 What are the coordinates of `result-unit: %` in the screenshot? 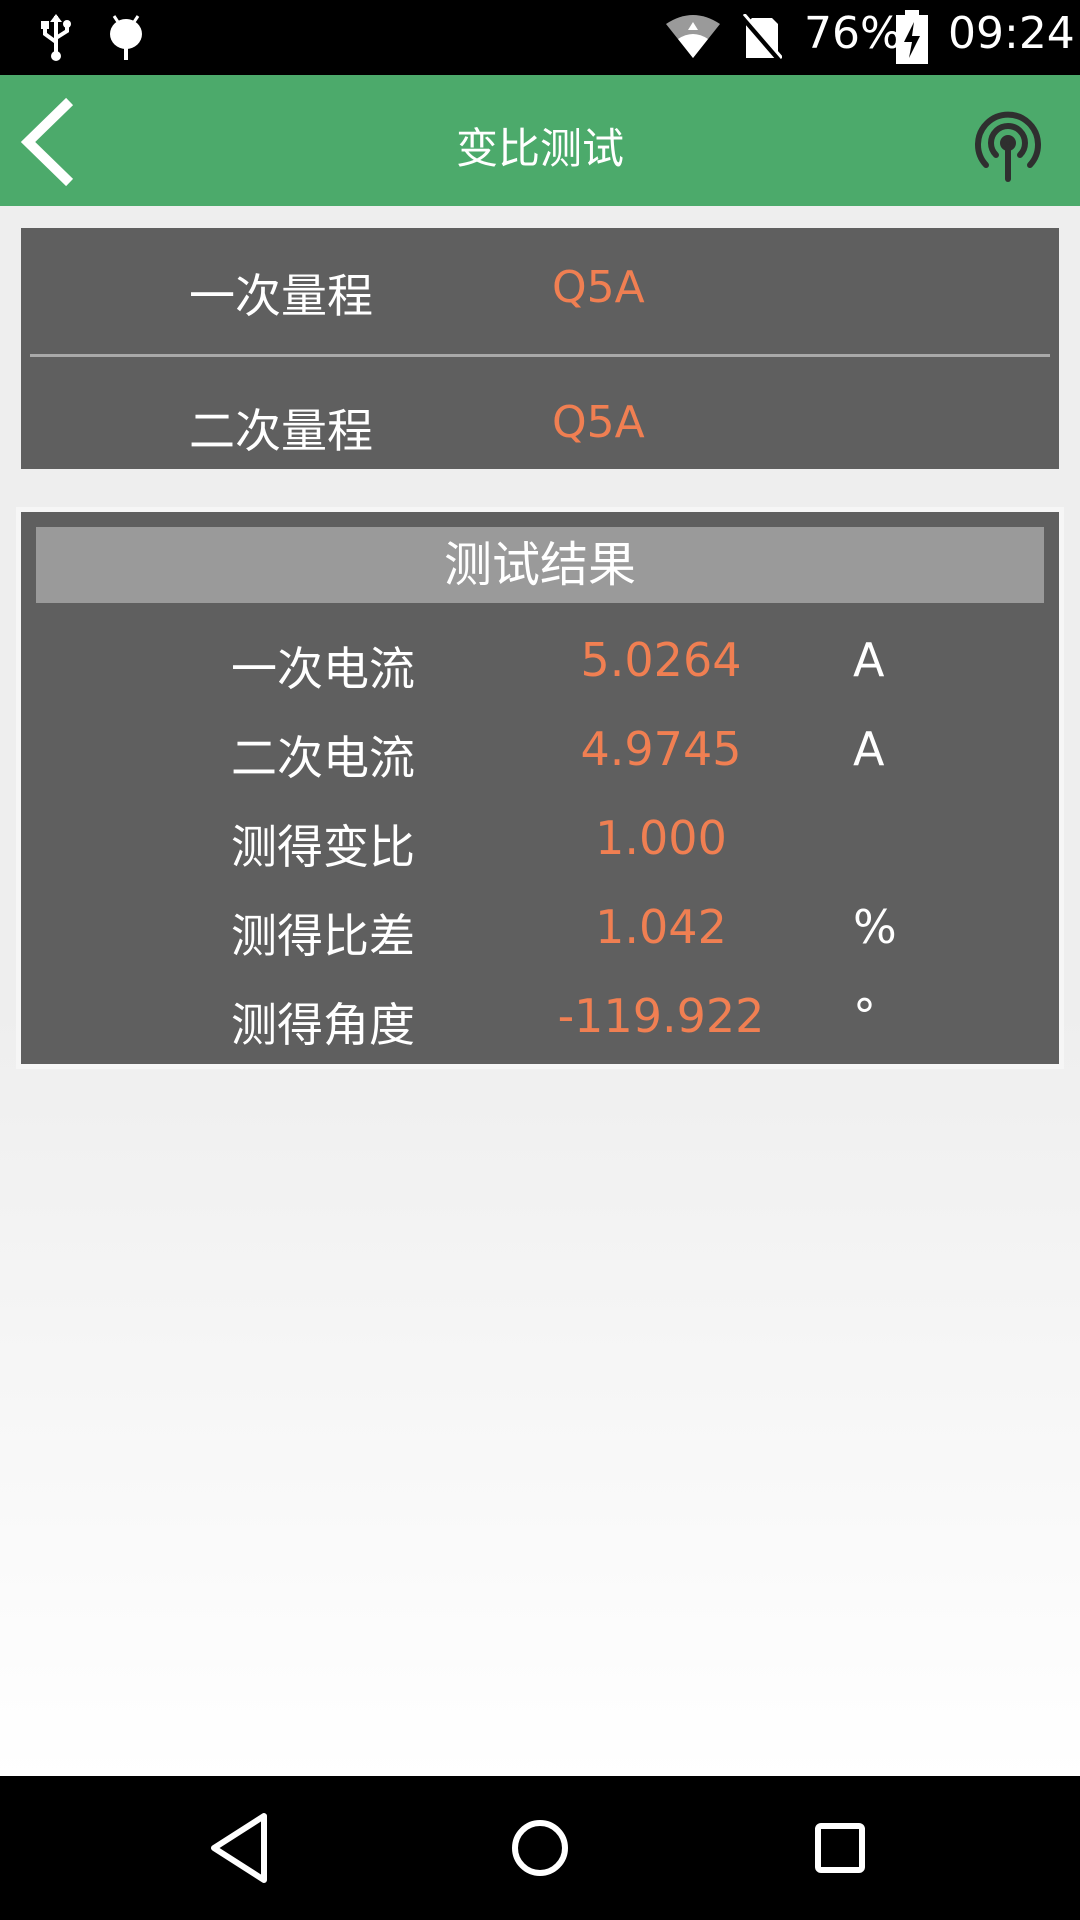 It's located at (875, 927).